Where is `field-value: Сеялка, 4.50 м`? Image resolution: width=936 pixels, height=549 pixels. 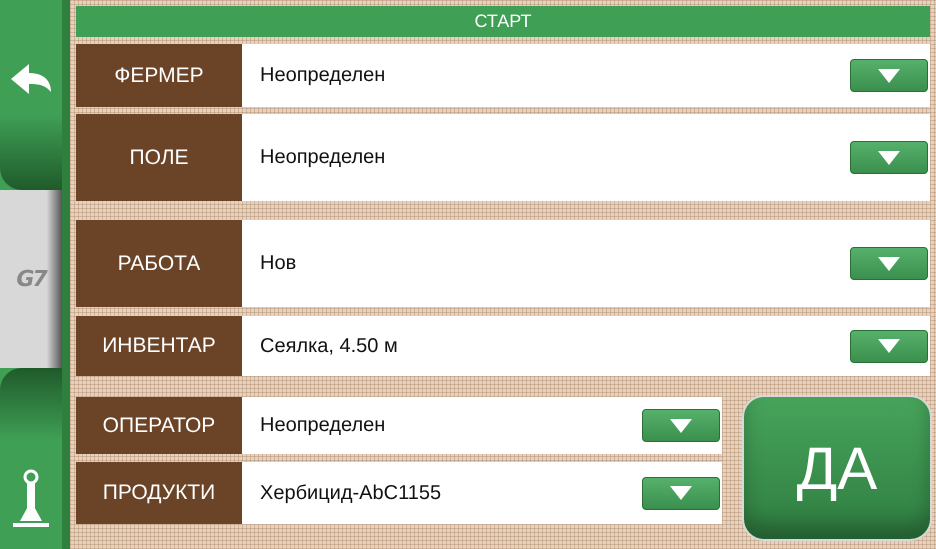
field-value: Сеялка, 4.50 м is located at coordinates (329, 346).